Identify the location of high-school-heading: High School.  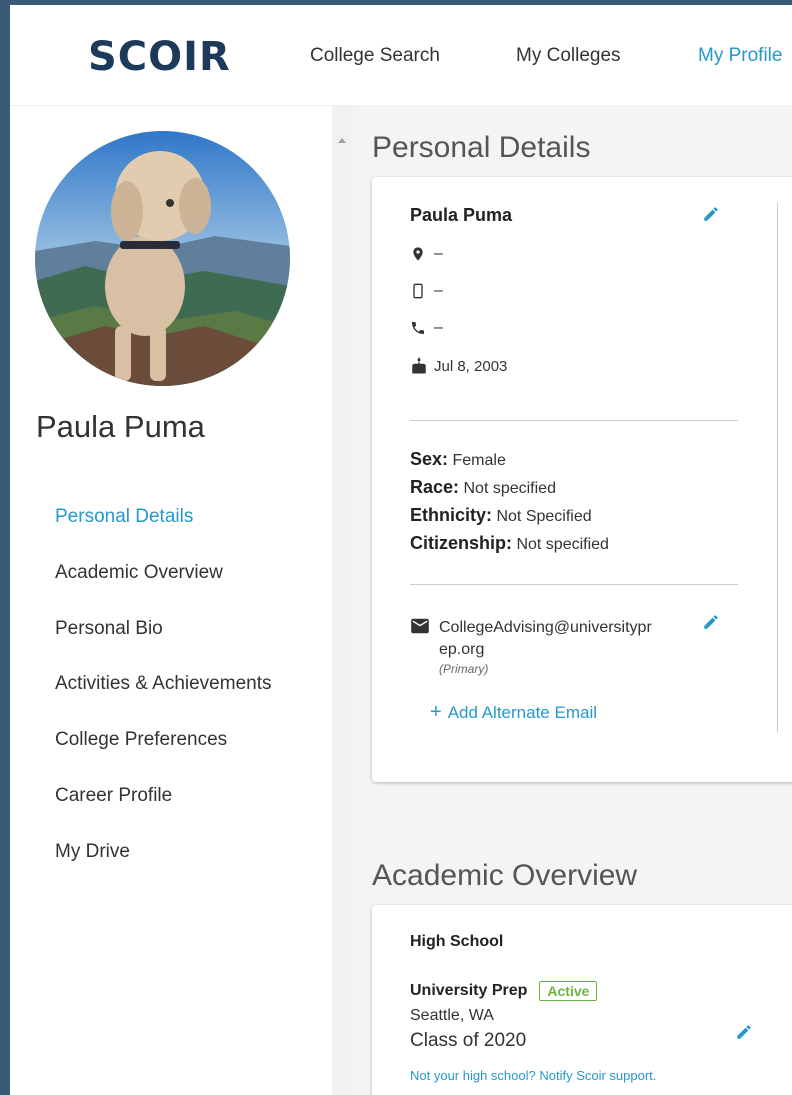
(457, 941).